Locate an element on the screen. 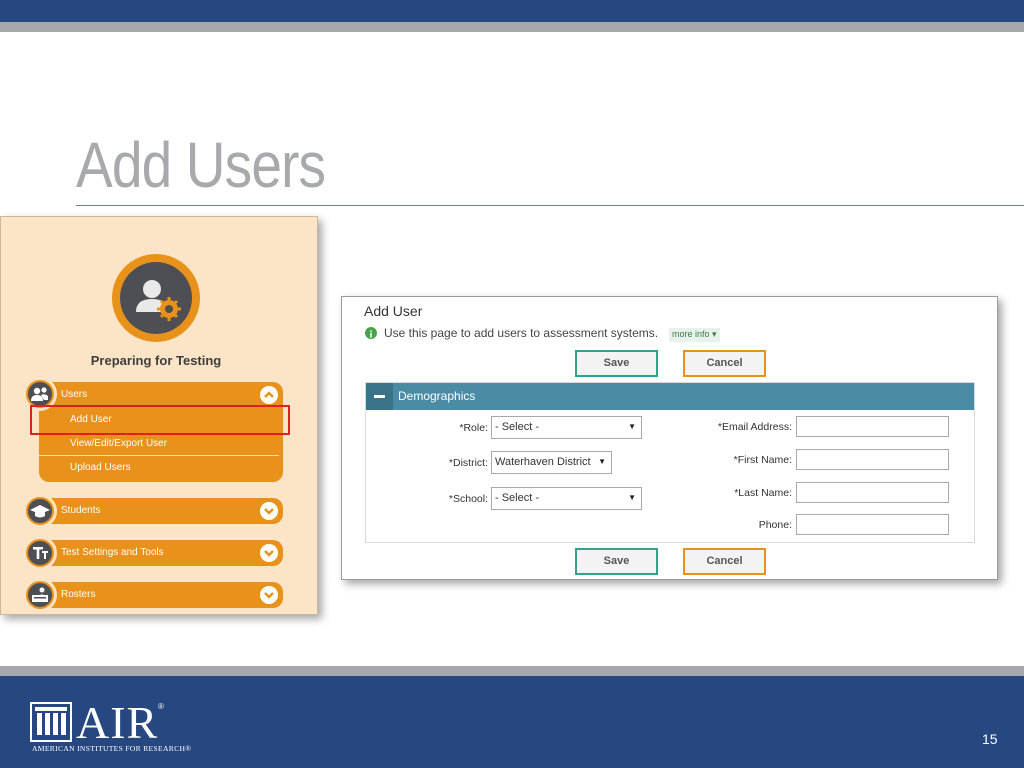 The height and width of the screenshot is (768, 1024). email-field is located at coordinates (872, 426).